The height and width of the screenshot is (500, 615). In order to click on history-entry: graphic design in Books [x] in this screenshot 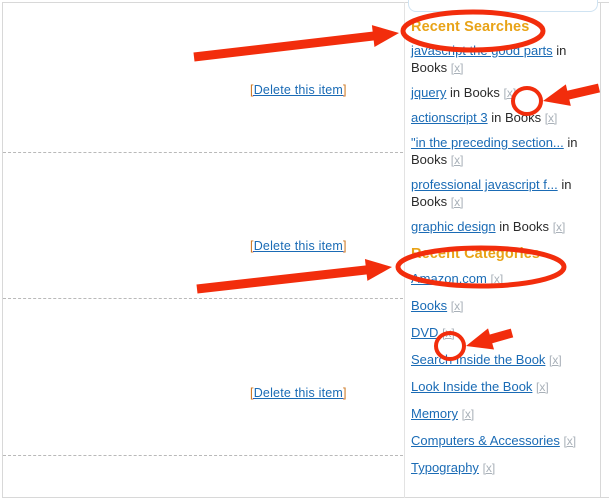, I will do `click(504, 227)`.